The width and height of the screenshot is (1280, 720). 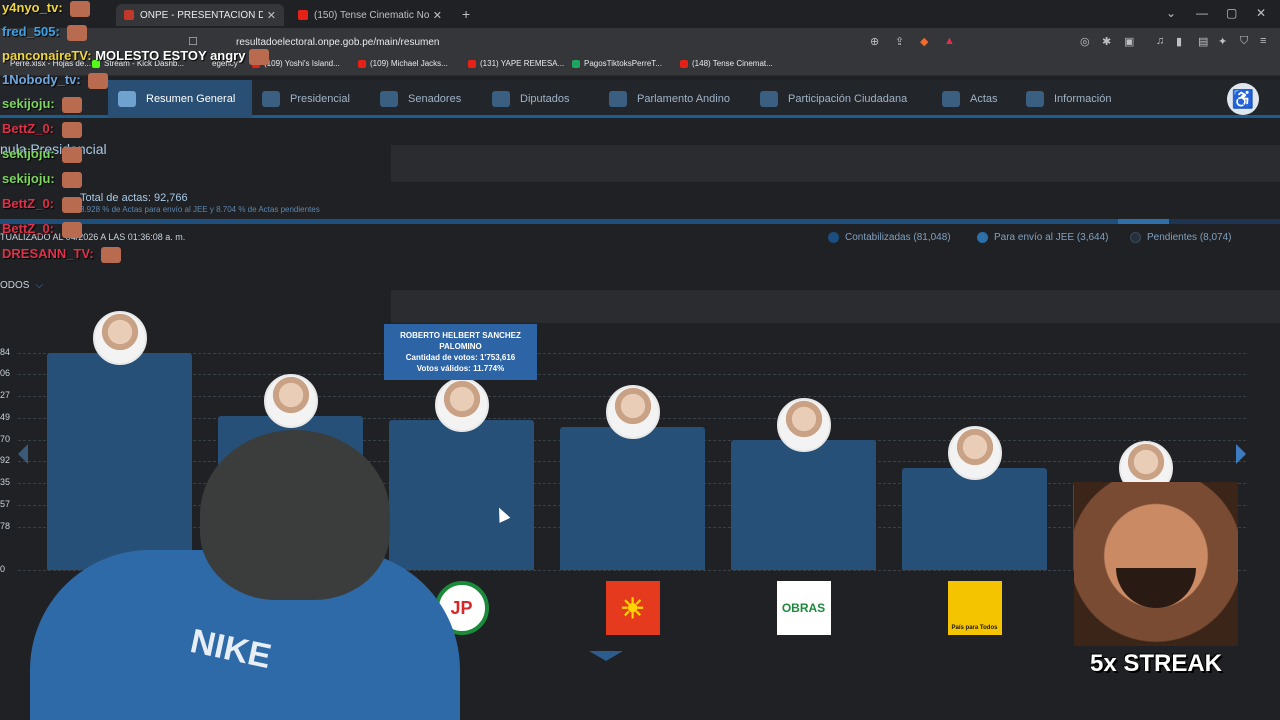 I want to click on menu-icon: ≡, so click(x=1263, y=41).